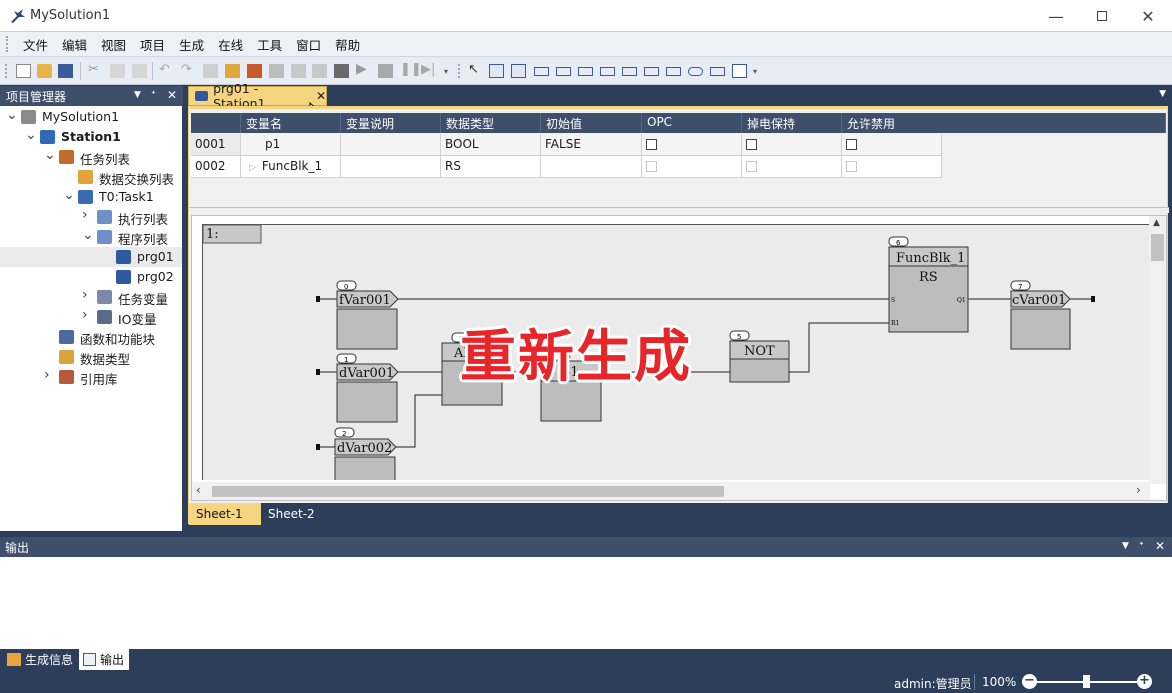 This screenshot has height=693, width=1172. What do you see at coordinates (363, 69) in the screenshot?
I see `run-icon: ▶` at bounding box center [363, 69].